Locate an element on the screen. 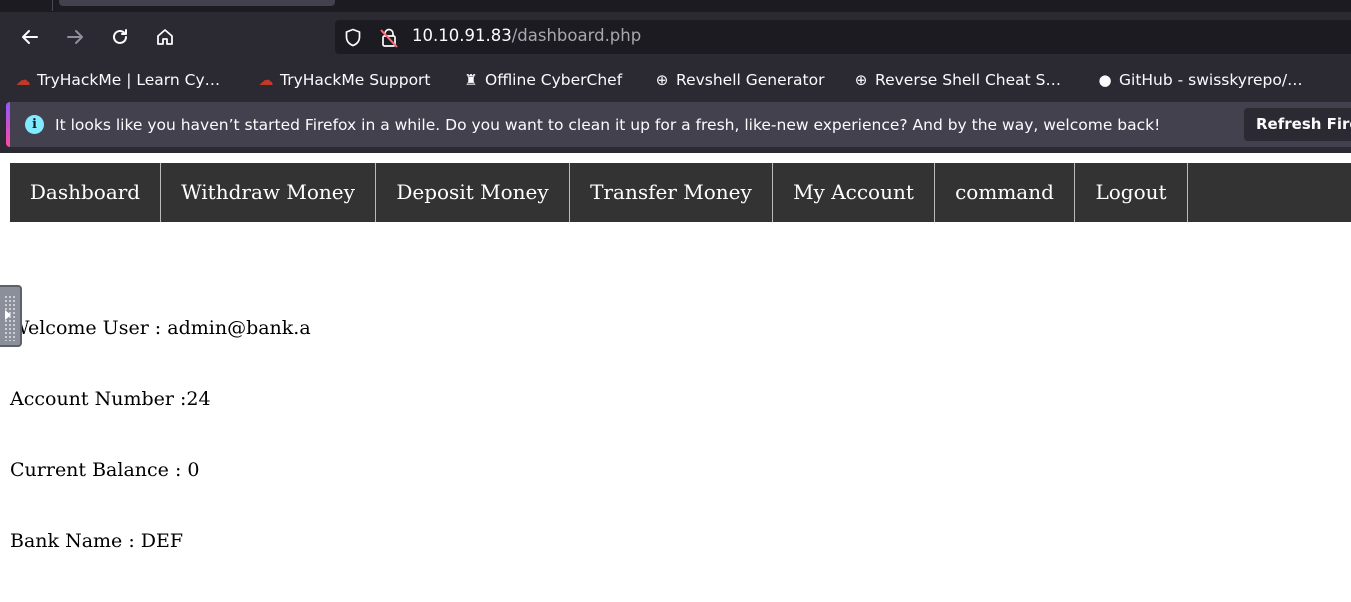  side-panel-handle is located at coordinates (11, 316).